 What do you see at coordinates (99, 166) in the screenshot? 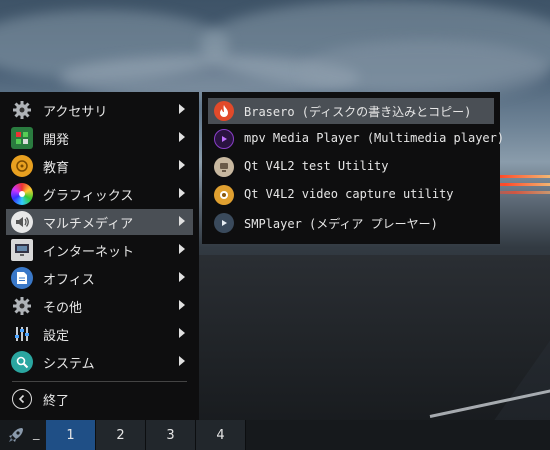
I see `menu-item-education: 教育` at bounding box center [99, 166].